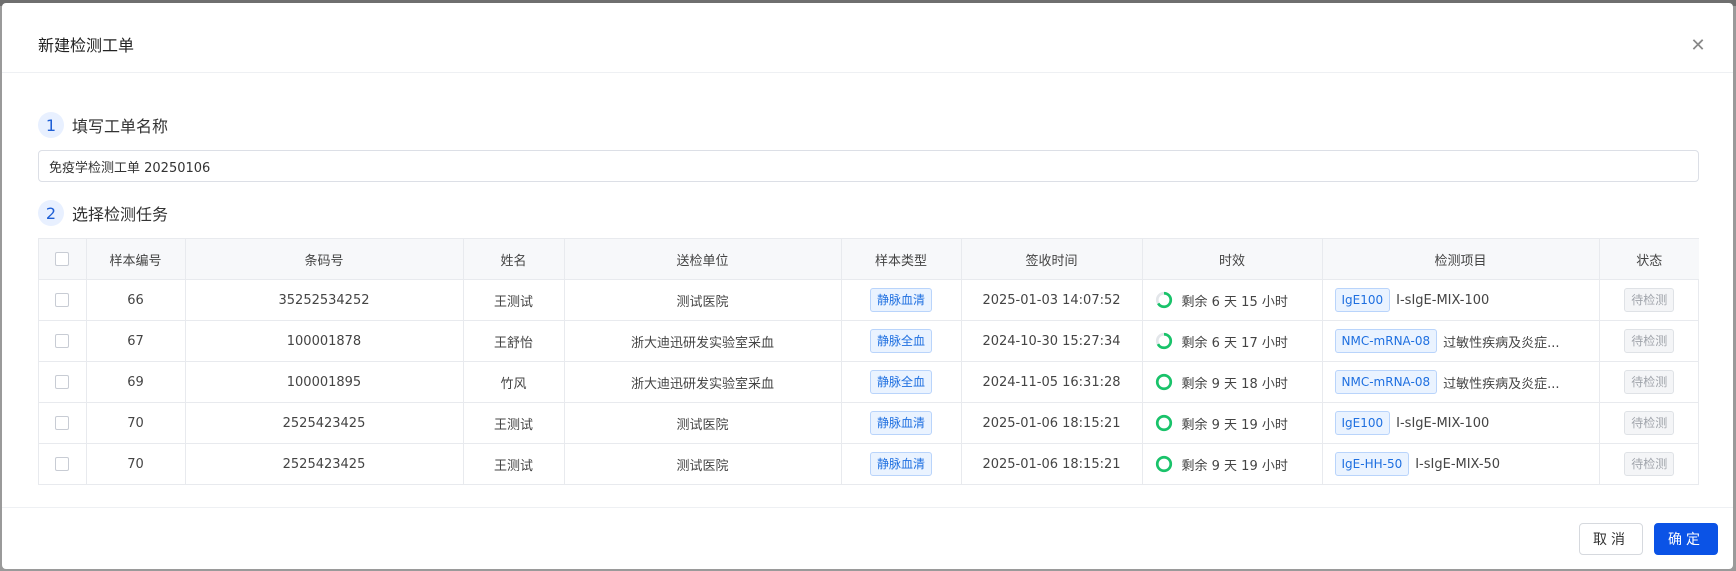  What do you see at coordinates (136, 382) in the screenshot?
I see `sample-no-cell: 69` at bounding box center [136, 382].